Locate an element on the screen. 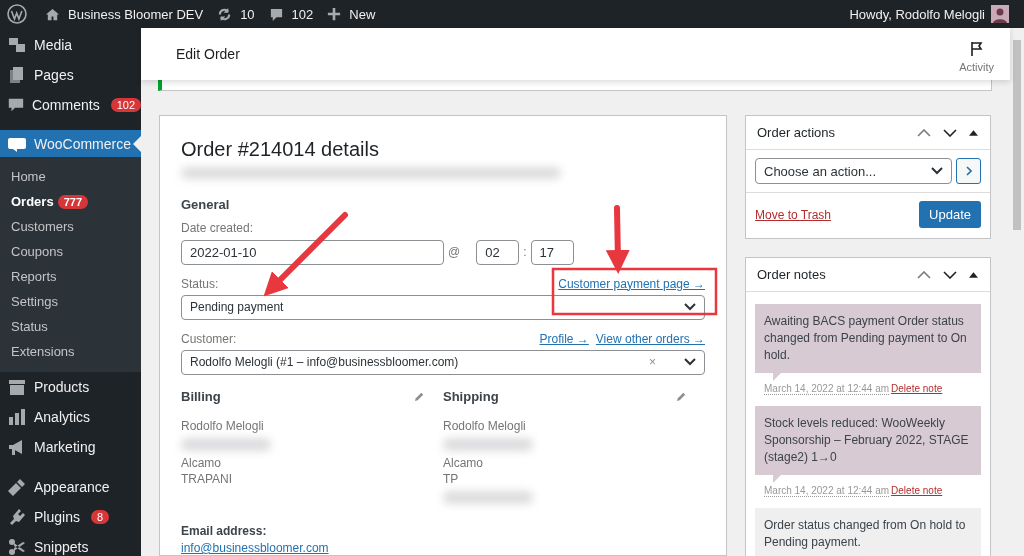 The height and width of the screenshot is (556, 1024). products-icon is located at coordinates (17, 387).